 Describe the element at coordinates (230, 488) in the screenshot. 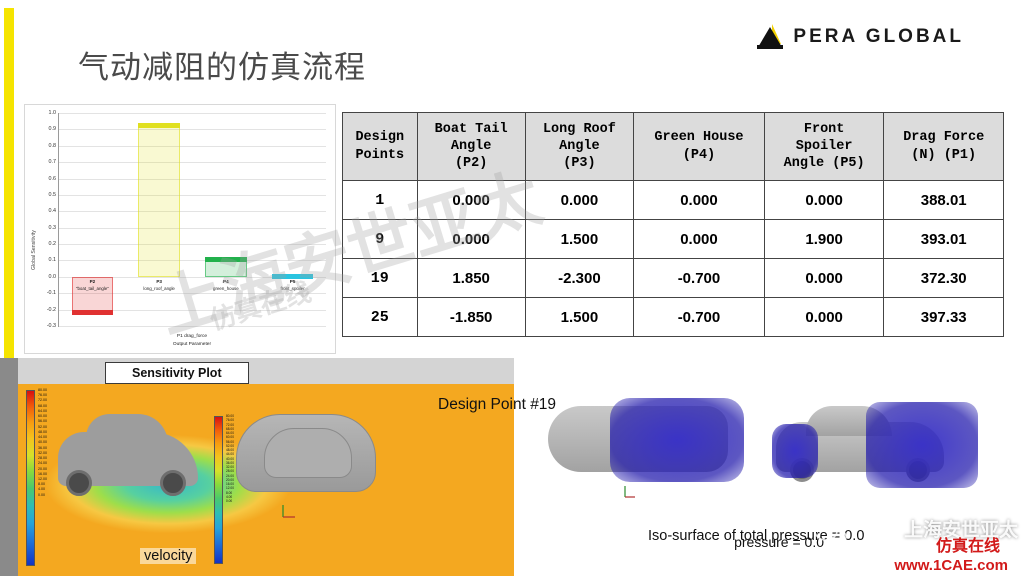

I see `colorbar-tick: 12.00` at that location.